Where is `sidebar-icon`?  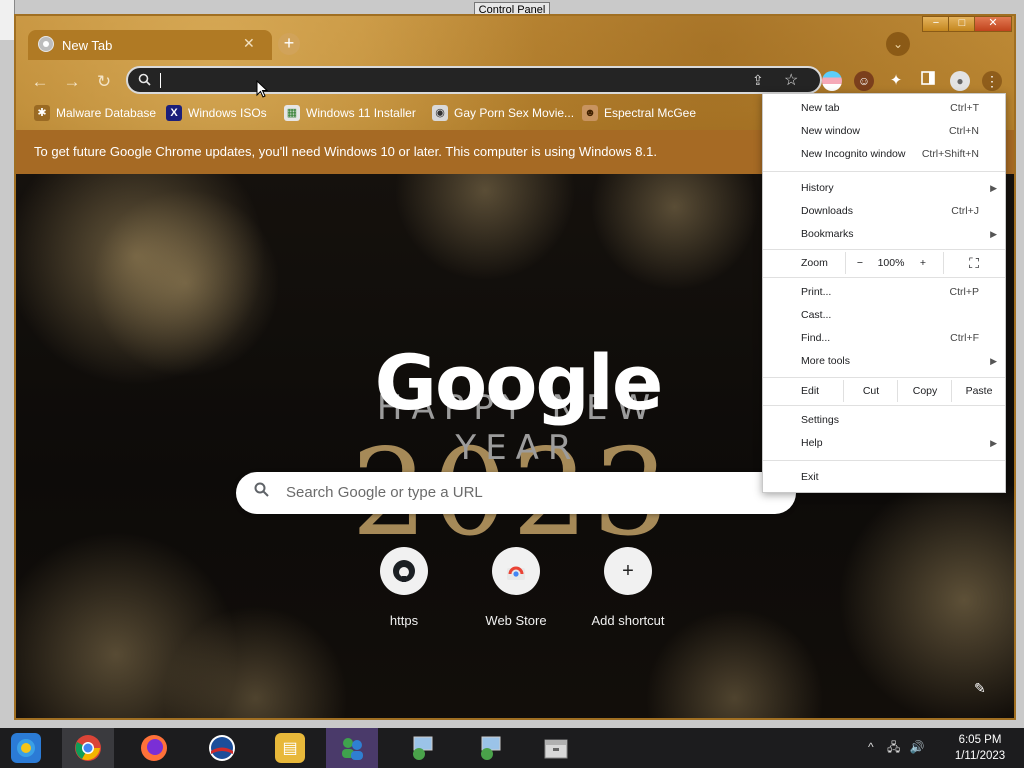
sidebar-icon is located at coordinates (928, 81).